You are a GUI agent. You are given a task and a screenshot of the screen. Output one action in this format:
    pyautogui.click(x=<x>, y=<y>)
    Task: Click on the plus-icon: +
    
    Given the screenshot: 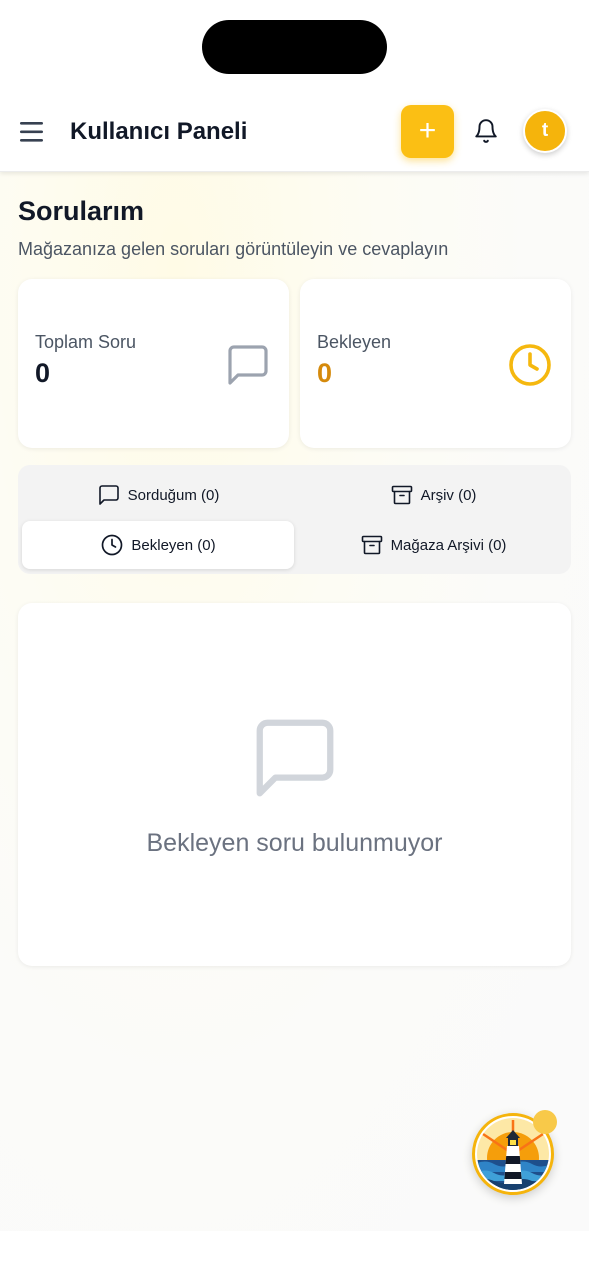 What is the action you would take?
    pyautogui.click(x=427, y=130)
    